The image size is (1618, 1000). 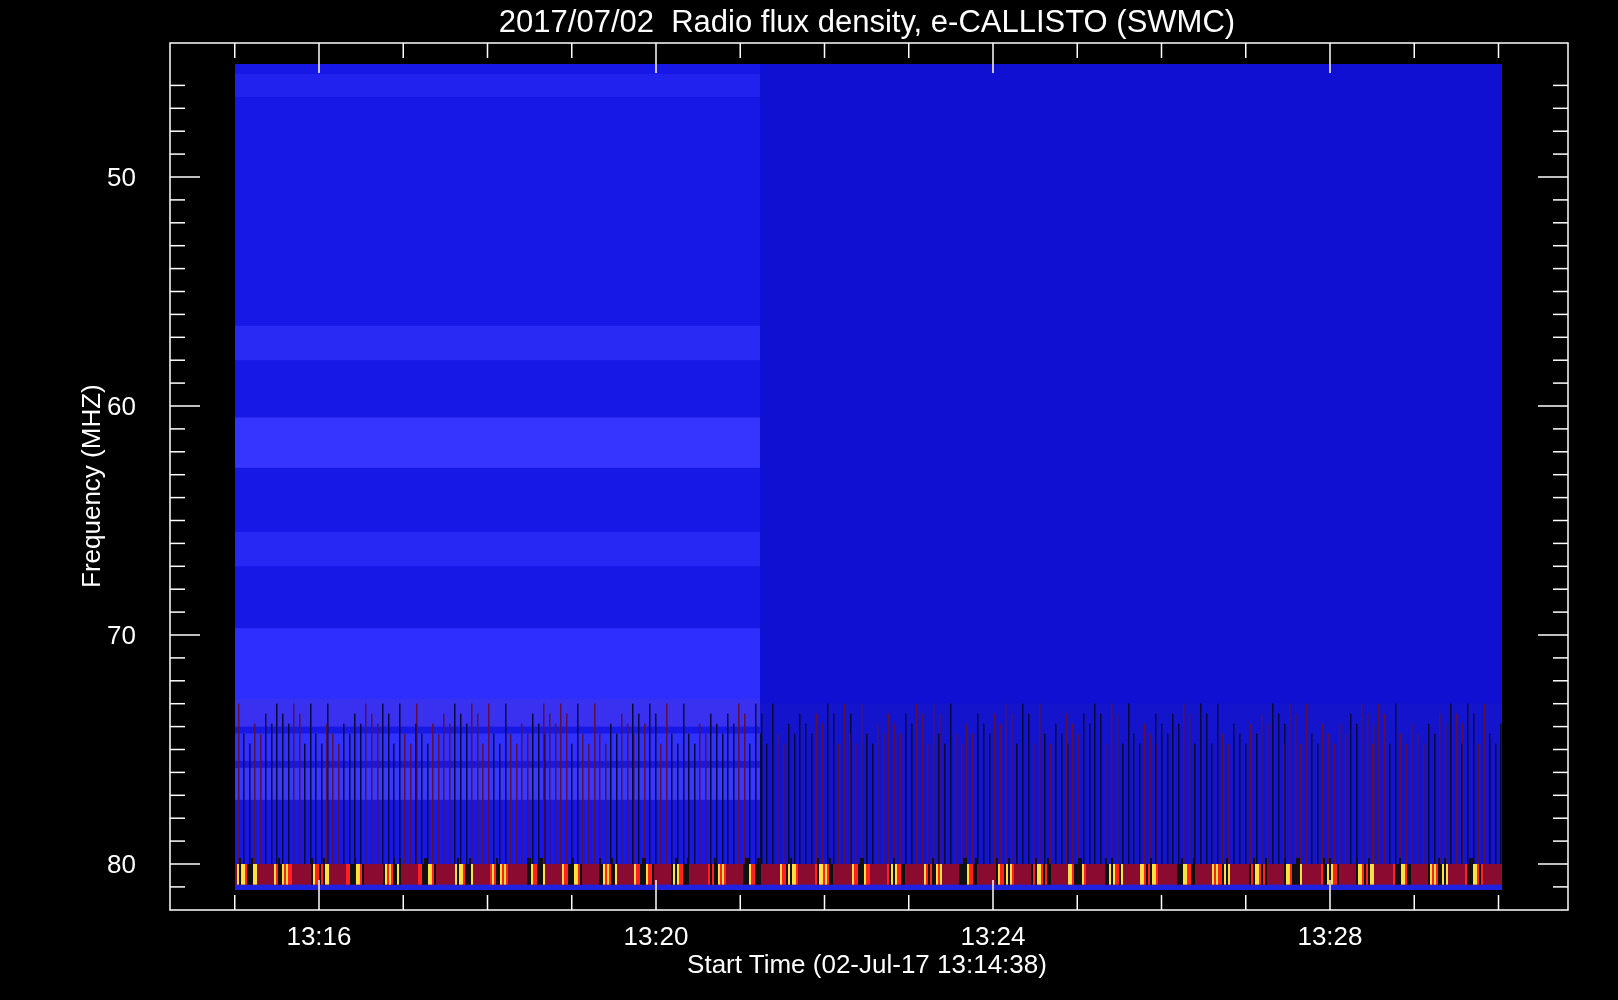 What do you see at coordinates (121, 864) in the screenshot?
I see `y-tick-label: 80` at bounding box center [121, 864].